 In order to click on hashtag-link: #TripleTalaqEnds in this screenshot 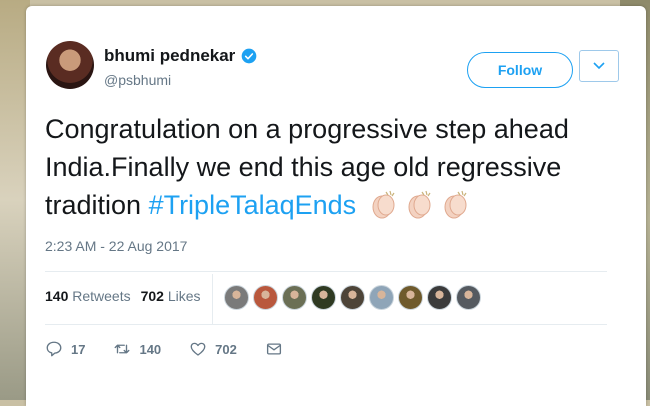, I will do `click(253, 205)`.